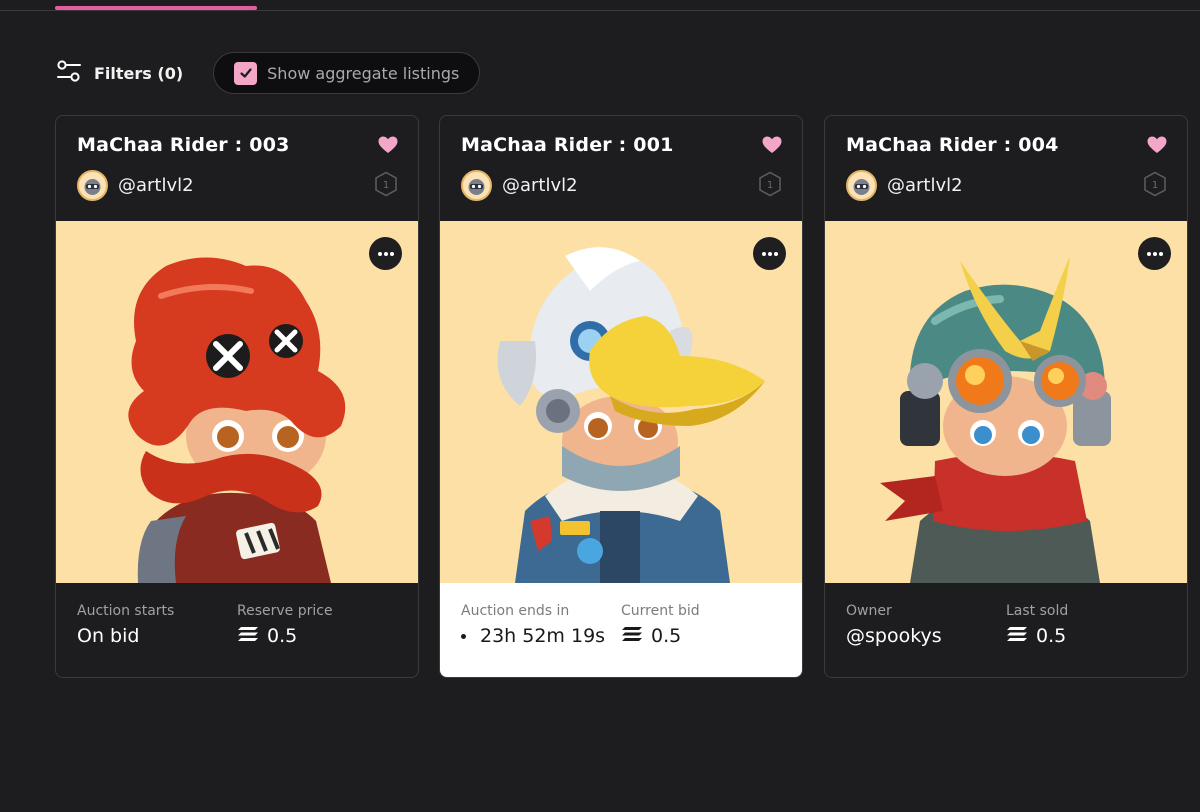 This screenshot has width=1200, height=812. I want to click on red-octopus-helmet-rider-art, so click(237, 402).